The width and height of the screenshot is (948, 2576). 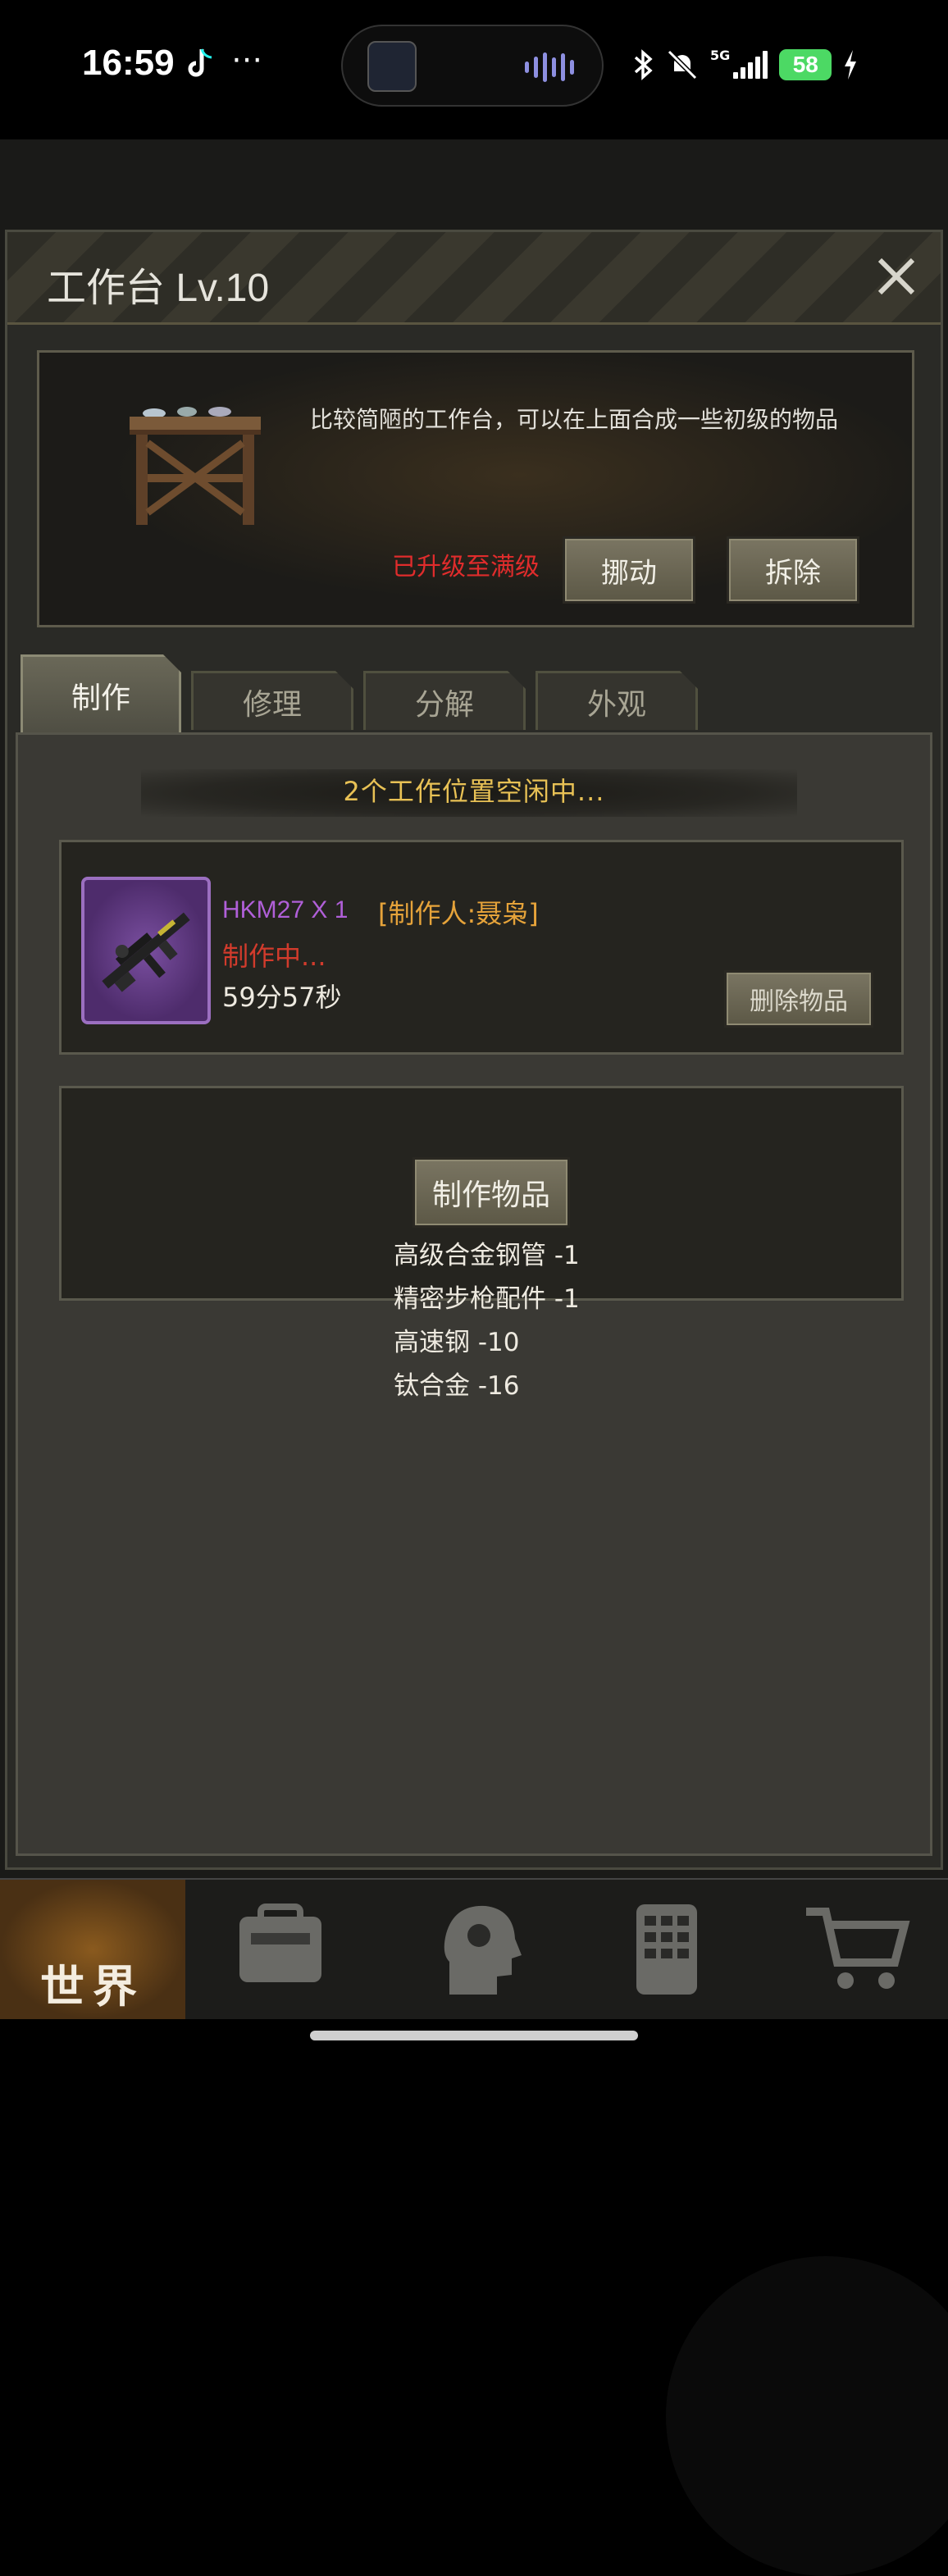 I want to click on backpack-icon, so click(x=280, y=1943).